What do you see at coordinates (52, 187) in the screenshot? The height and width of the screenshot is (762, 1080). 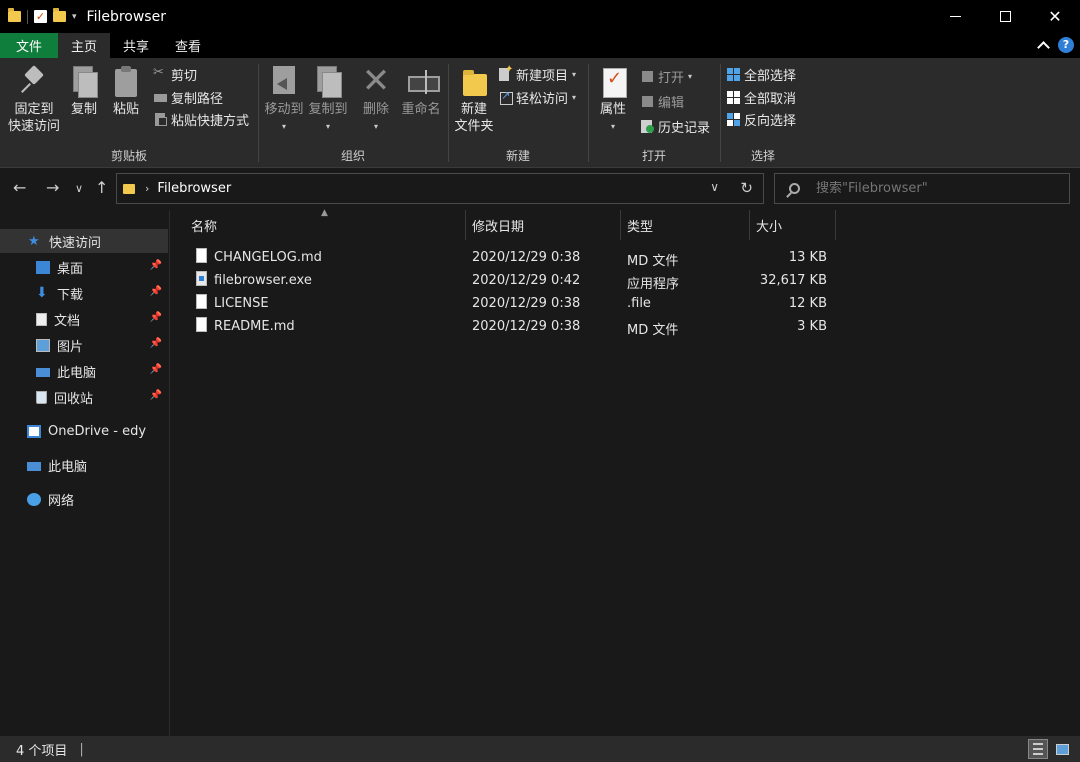 I see `forward-button: →` at bounding box center [52, 187].